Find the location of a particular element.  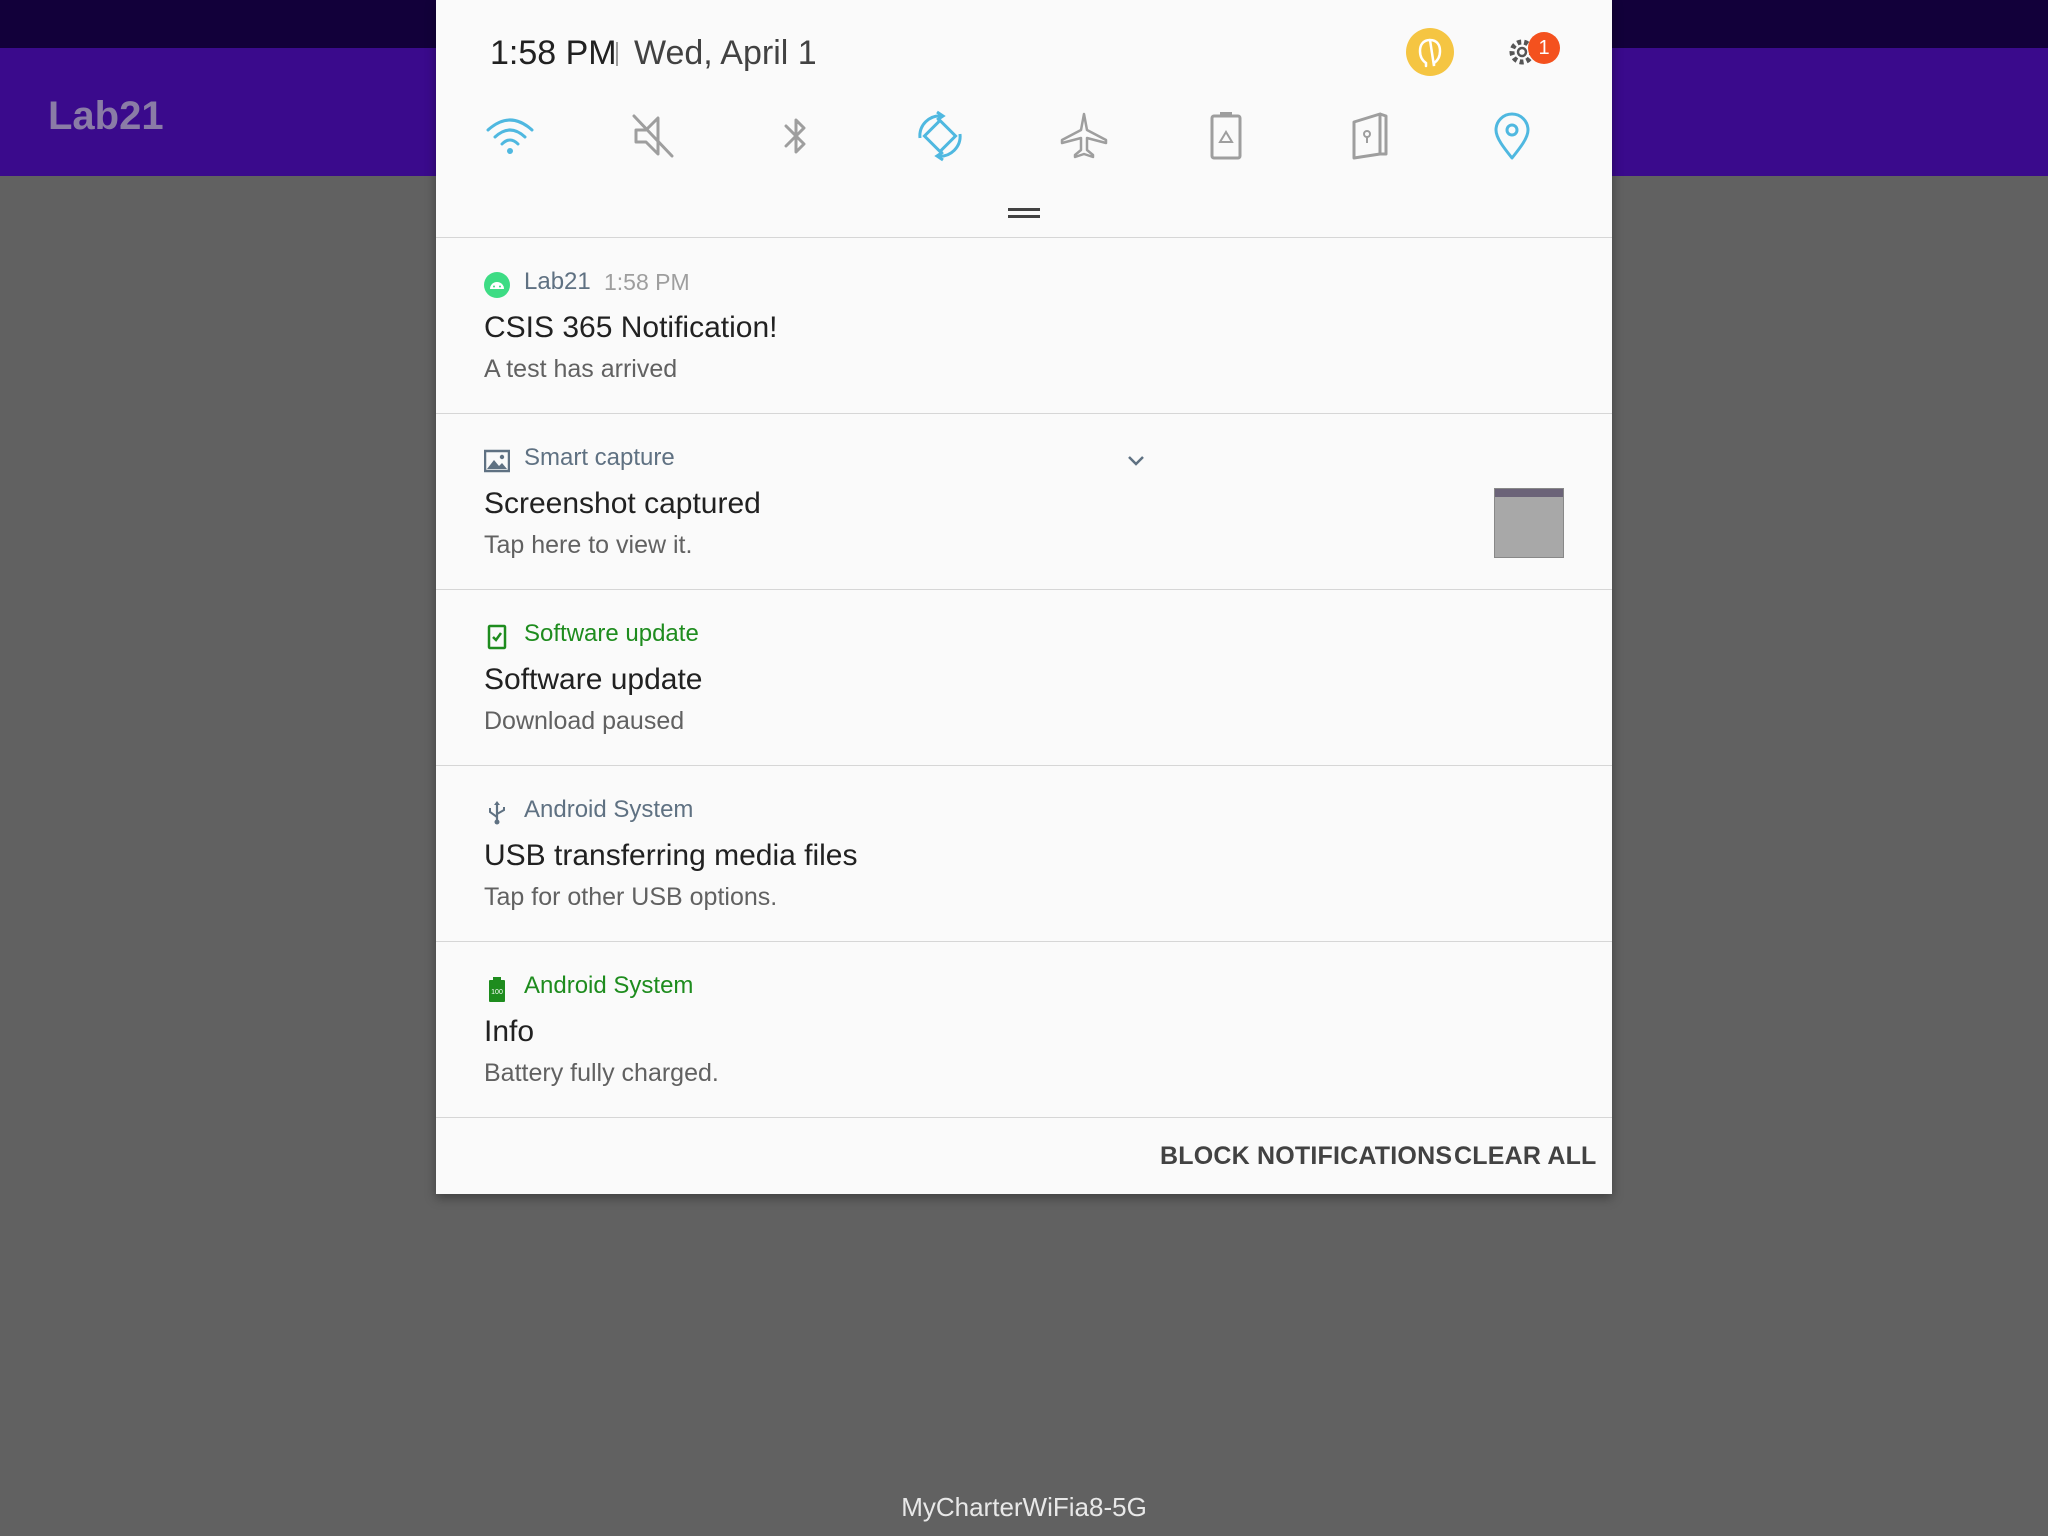

location-toggle is located at coordinates (1512, 136).